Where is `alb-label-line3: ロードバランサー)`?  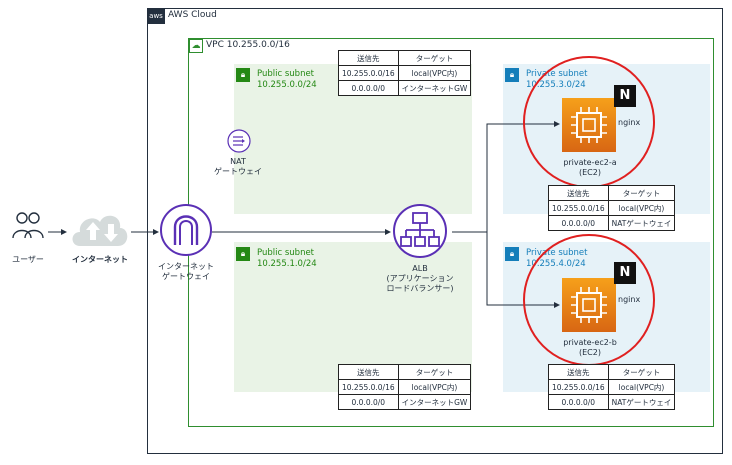
alb-label-line3: ロードバランサー) is located at coordinates (420, 288).